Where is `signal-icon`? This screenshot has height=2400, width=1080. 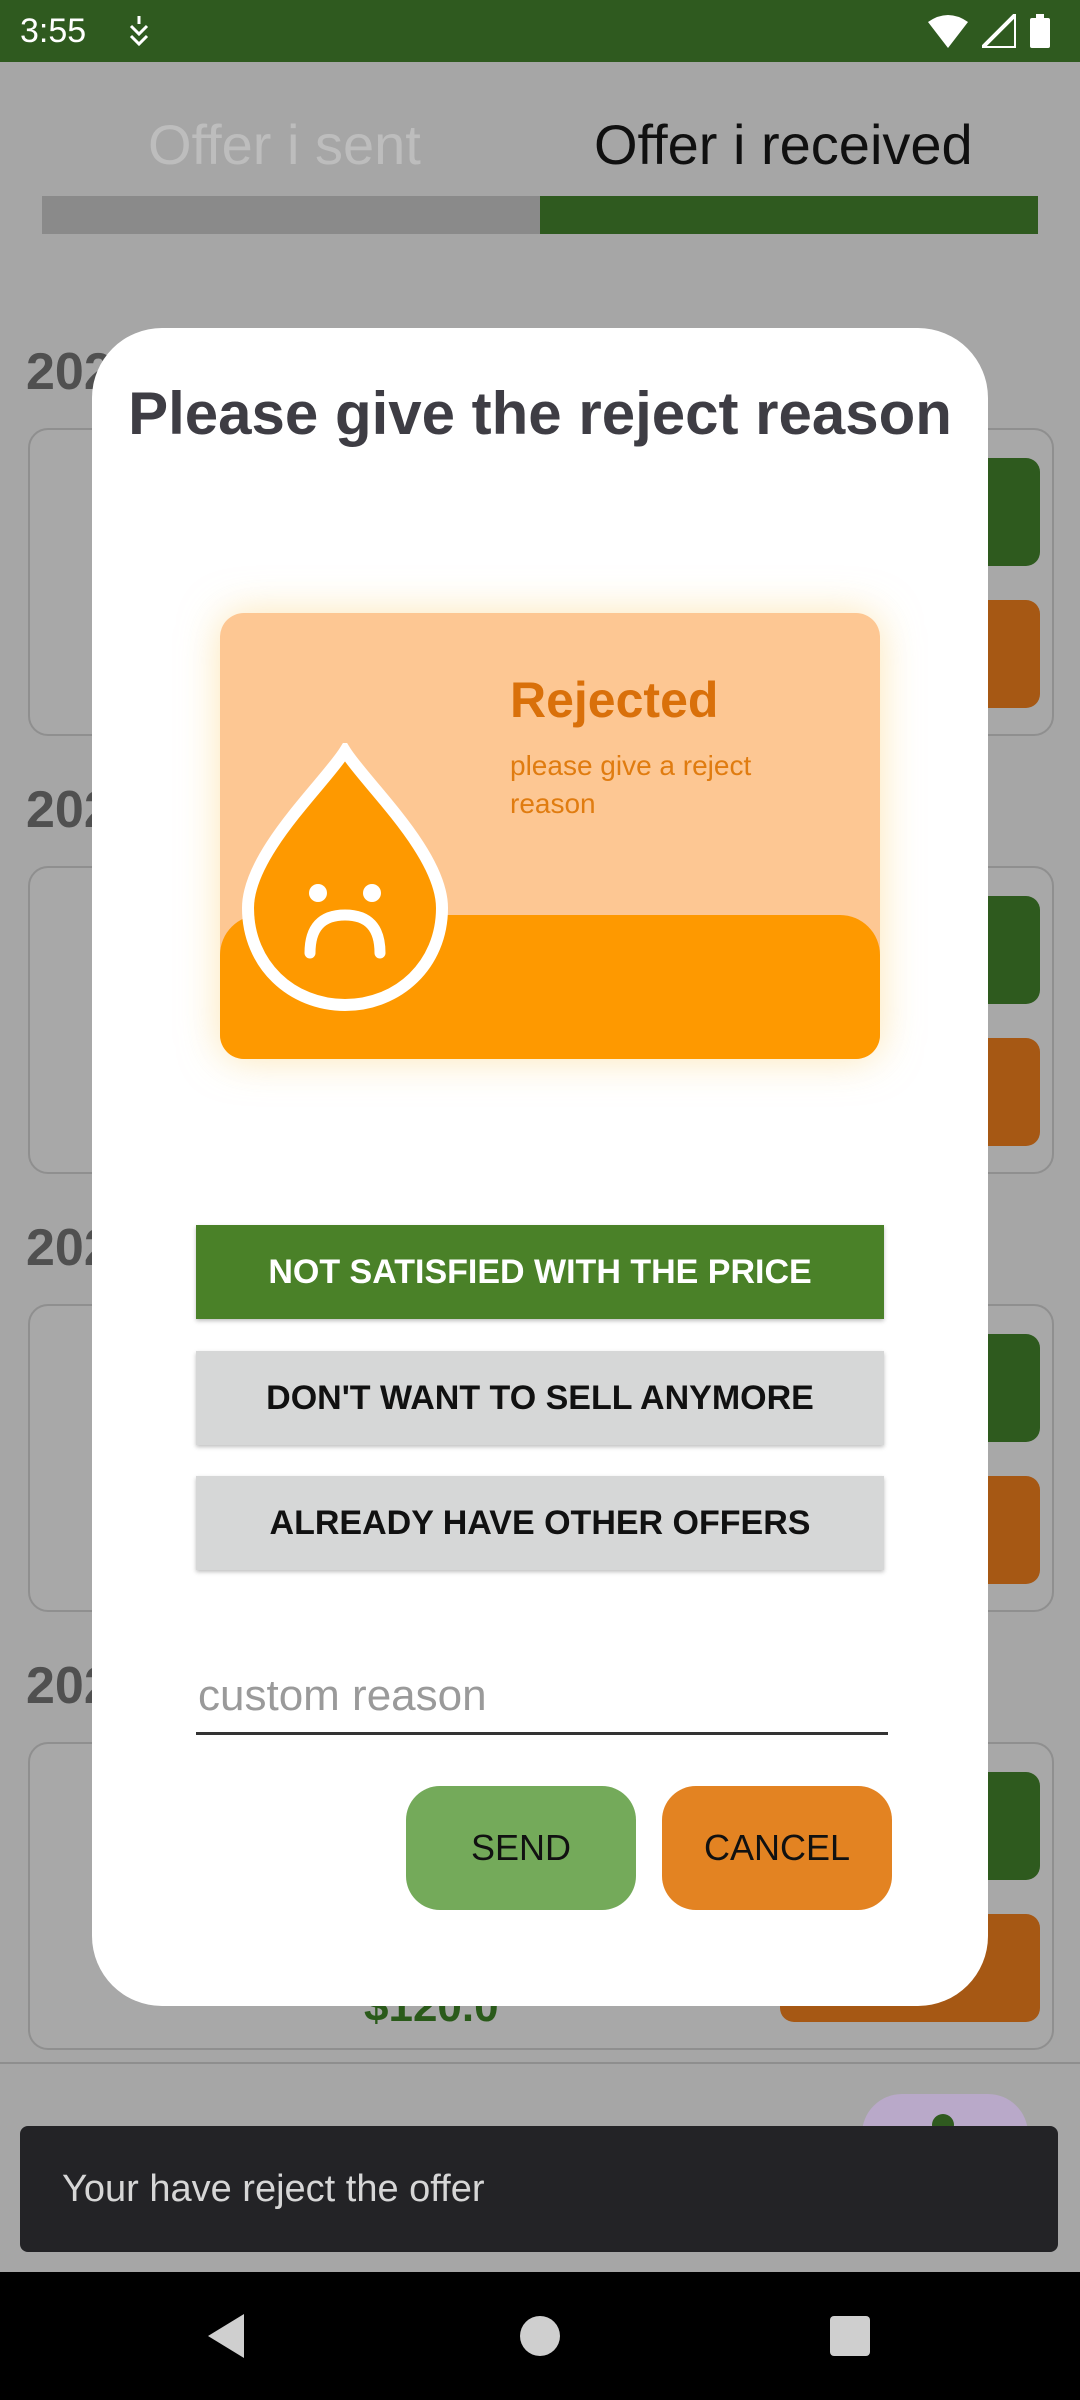
signal-icon is located at coordinates (999, 31).